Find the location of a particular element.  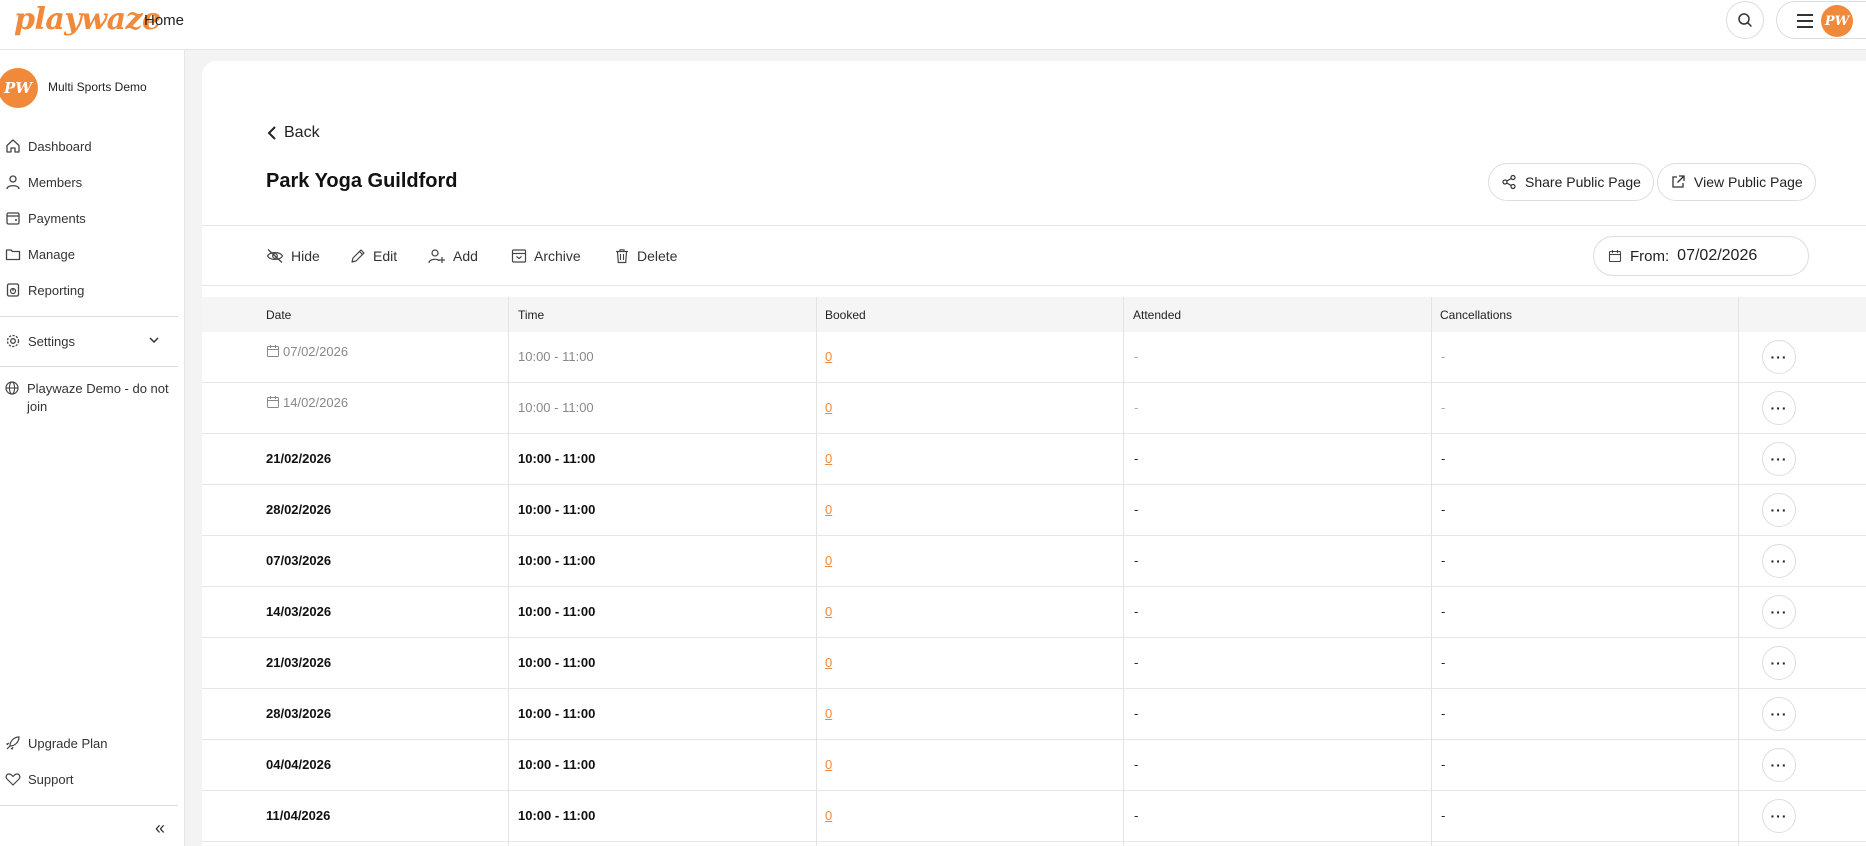

trash-icon is located at coordinates (622, 256).